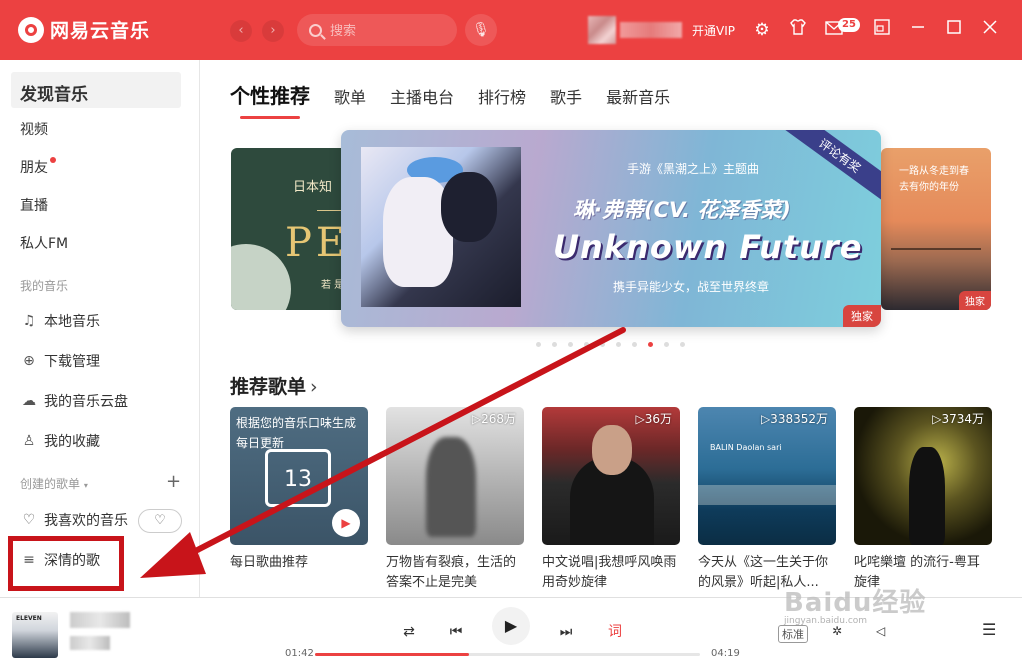 The image size is (1022, 670). I want to click on maximize-icon, so click(954, 30).